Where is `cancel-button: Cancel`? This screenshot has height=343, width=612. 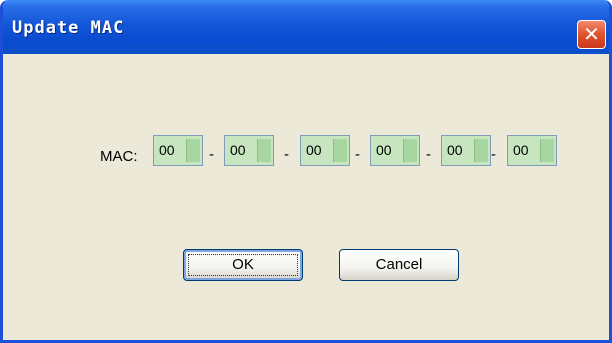 cancel-button: Cancel is located at coordinates (399, 265).